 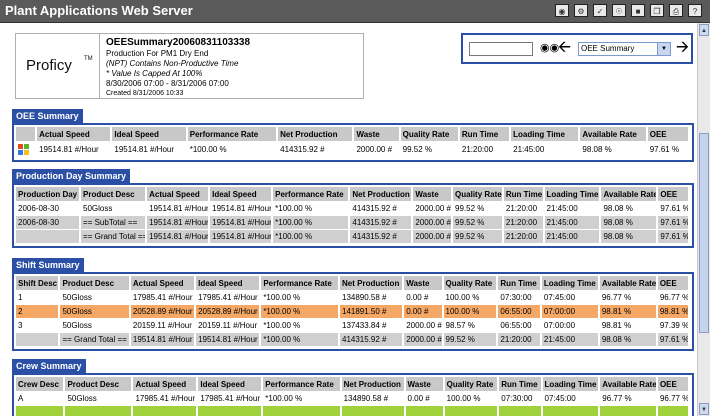 What do you see at coordinates (163, 311) in the screenshot?
I see `table-cell: 20528.89 #/Hour` at bounding box center [163, 311].